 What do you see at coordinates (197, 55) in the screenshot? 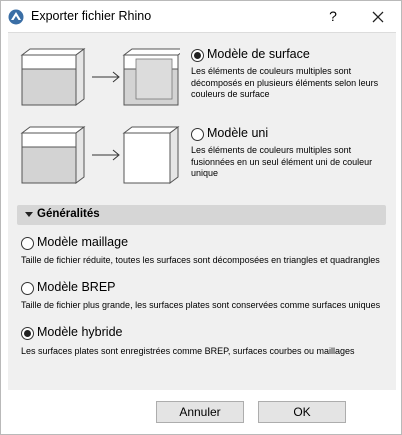
I see `surface-model-radio` at bounding box center [197, 55].